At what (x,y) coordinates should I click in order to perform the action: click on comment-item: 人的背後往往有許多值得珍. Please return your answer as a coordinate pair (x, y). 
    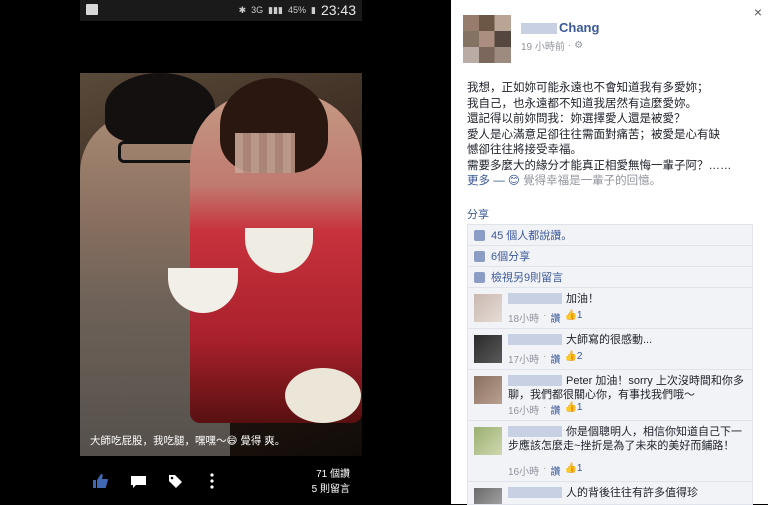
    Looking at the image, I should click on (610, 493).